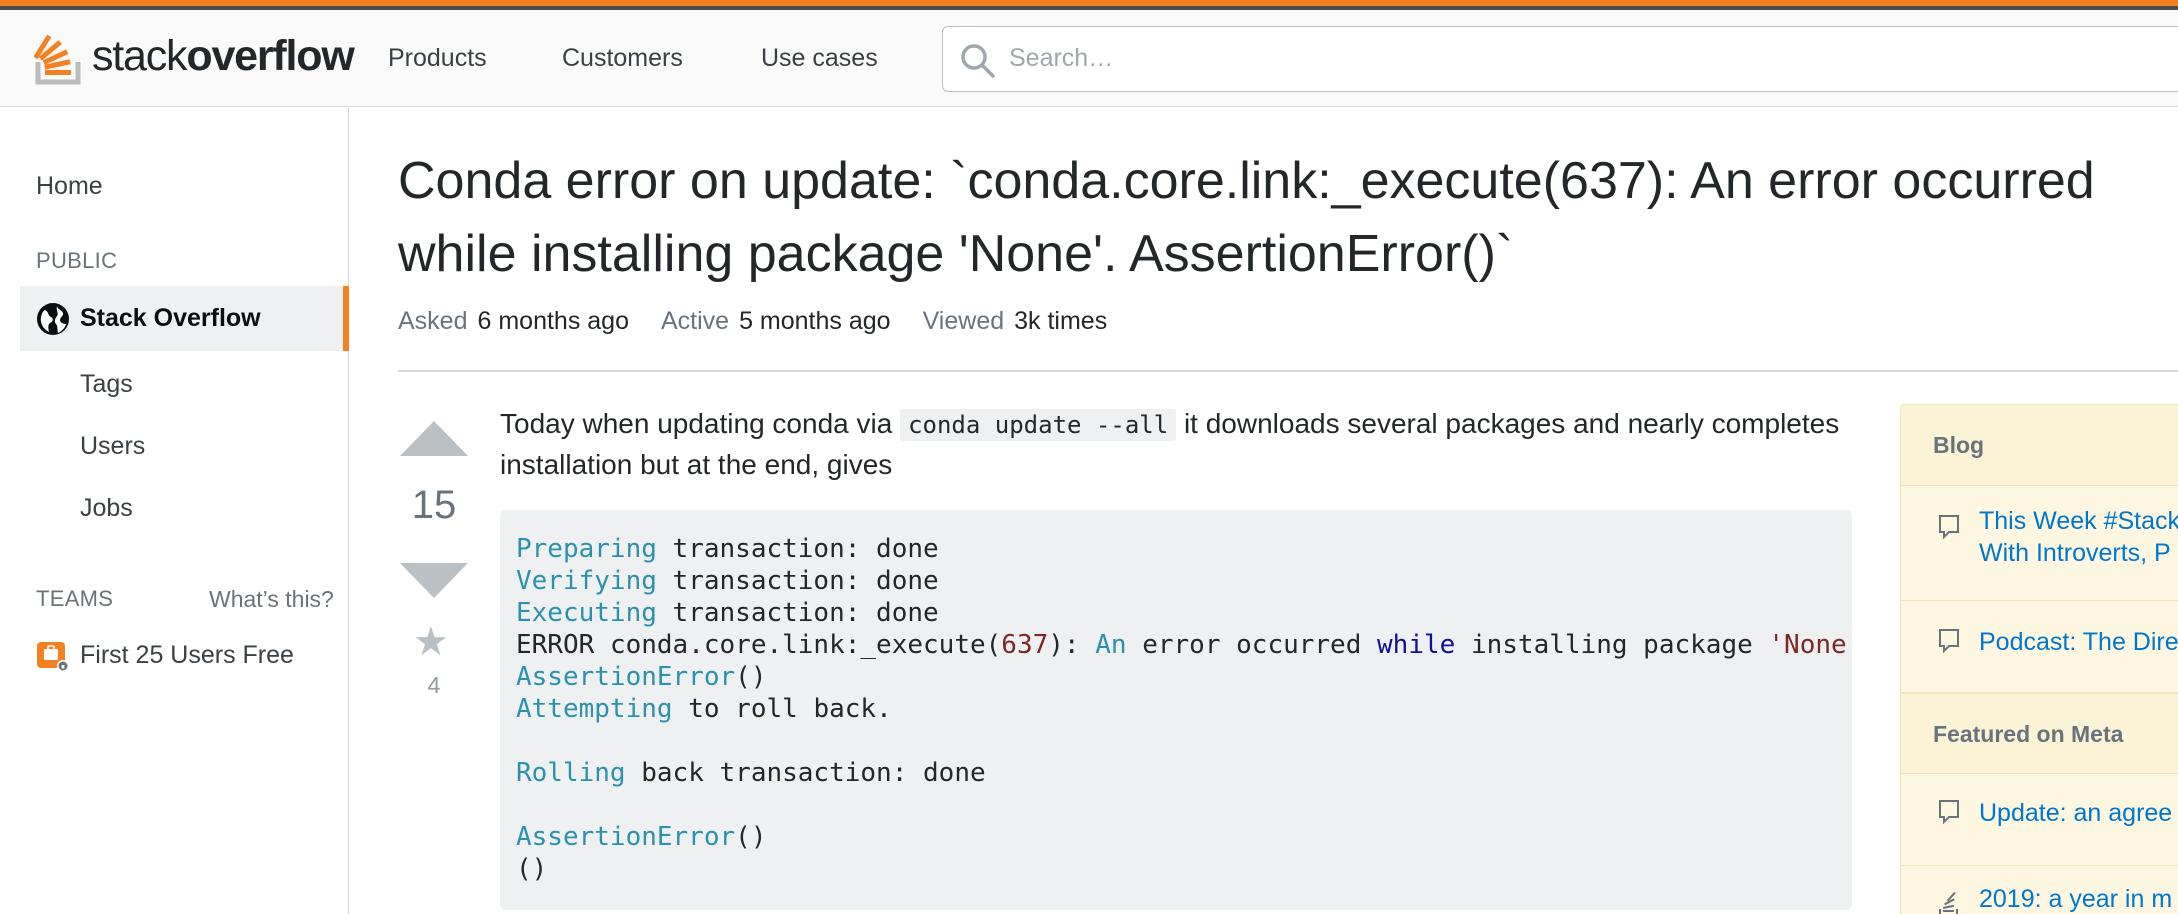 This screenshot has height=914, width=2178. I want to click on blog-item: Podcast: The Dire, so click(2039, 647).